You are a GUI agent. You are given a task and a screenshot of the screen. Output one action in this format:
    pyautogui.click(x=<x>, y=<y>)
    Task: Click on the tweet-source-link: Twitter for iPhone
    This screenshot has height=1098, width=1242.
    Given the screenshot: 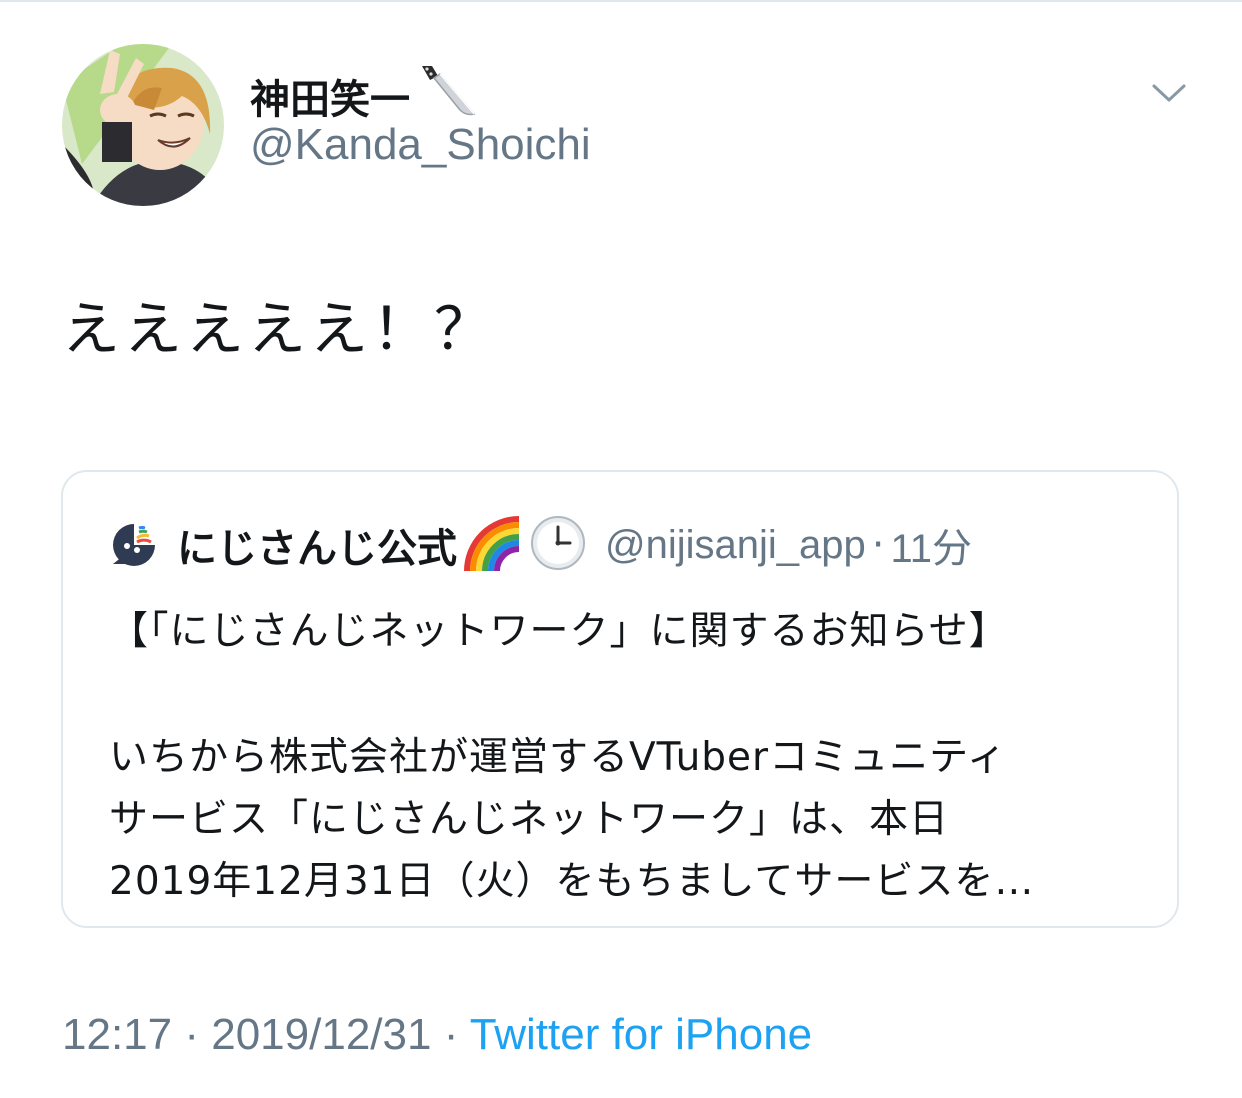 What is the action you would take?
    pyautogui.click(x=641, y=1034)
    